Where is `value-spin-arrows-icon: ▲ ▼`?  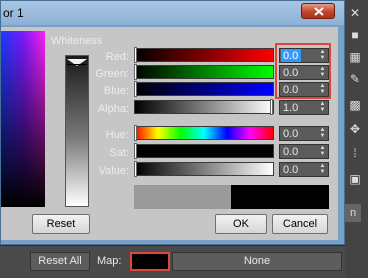
value-spin-arrows-icon: ▲ ▼ is located at coordinates (322, 169).